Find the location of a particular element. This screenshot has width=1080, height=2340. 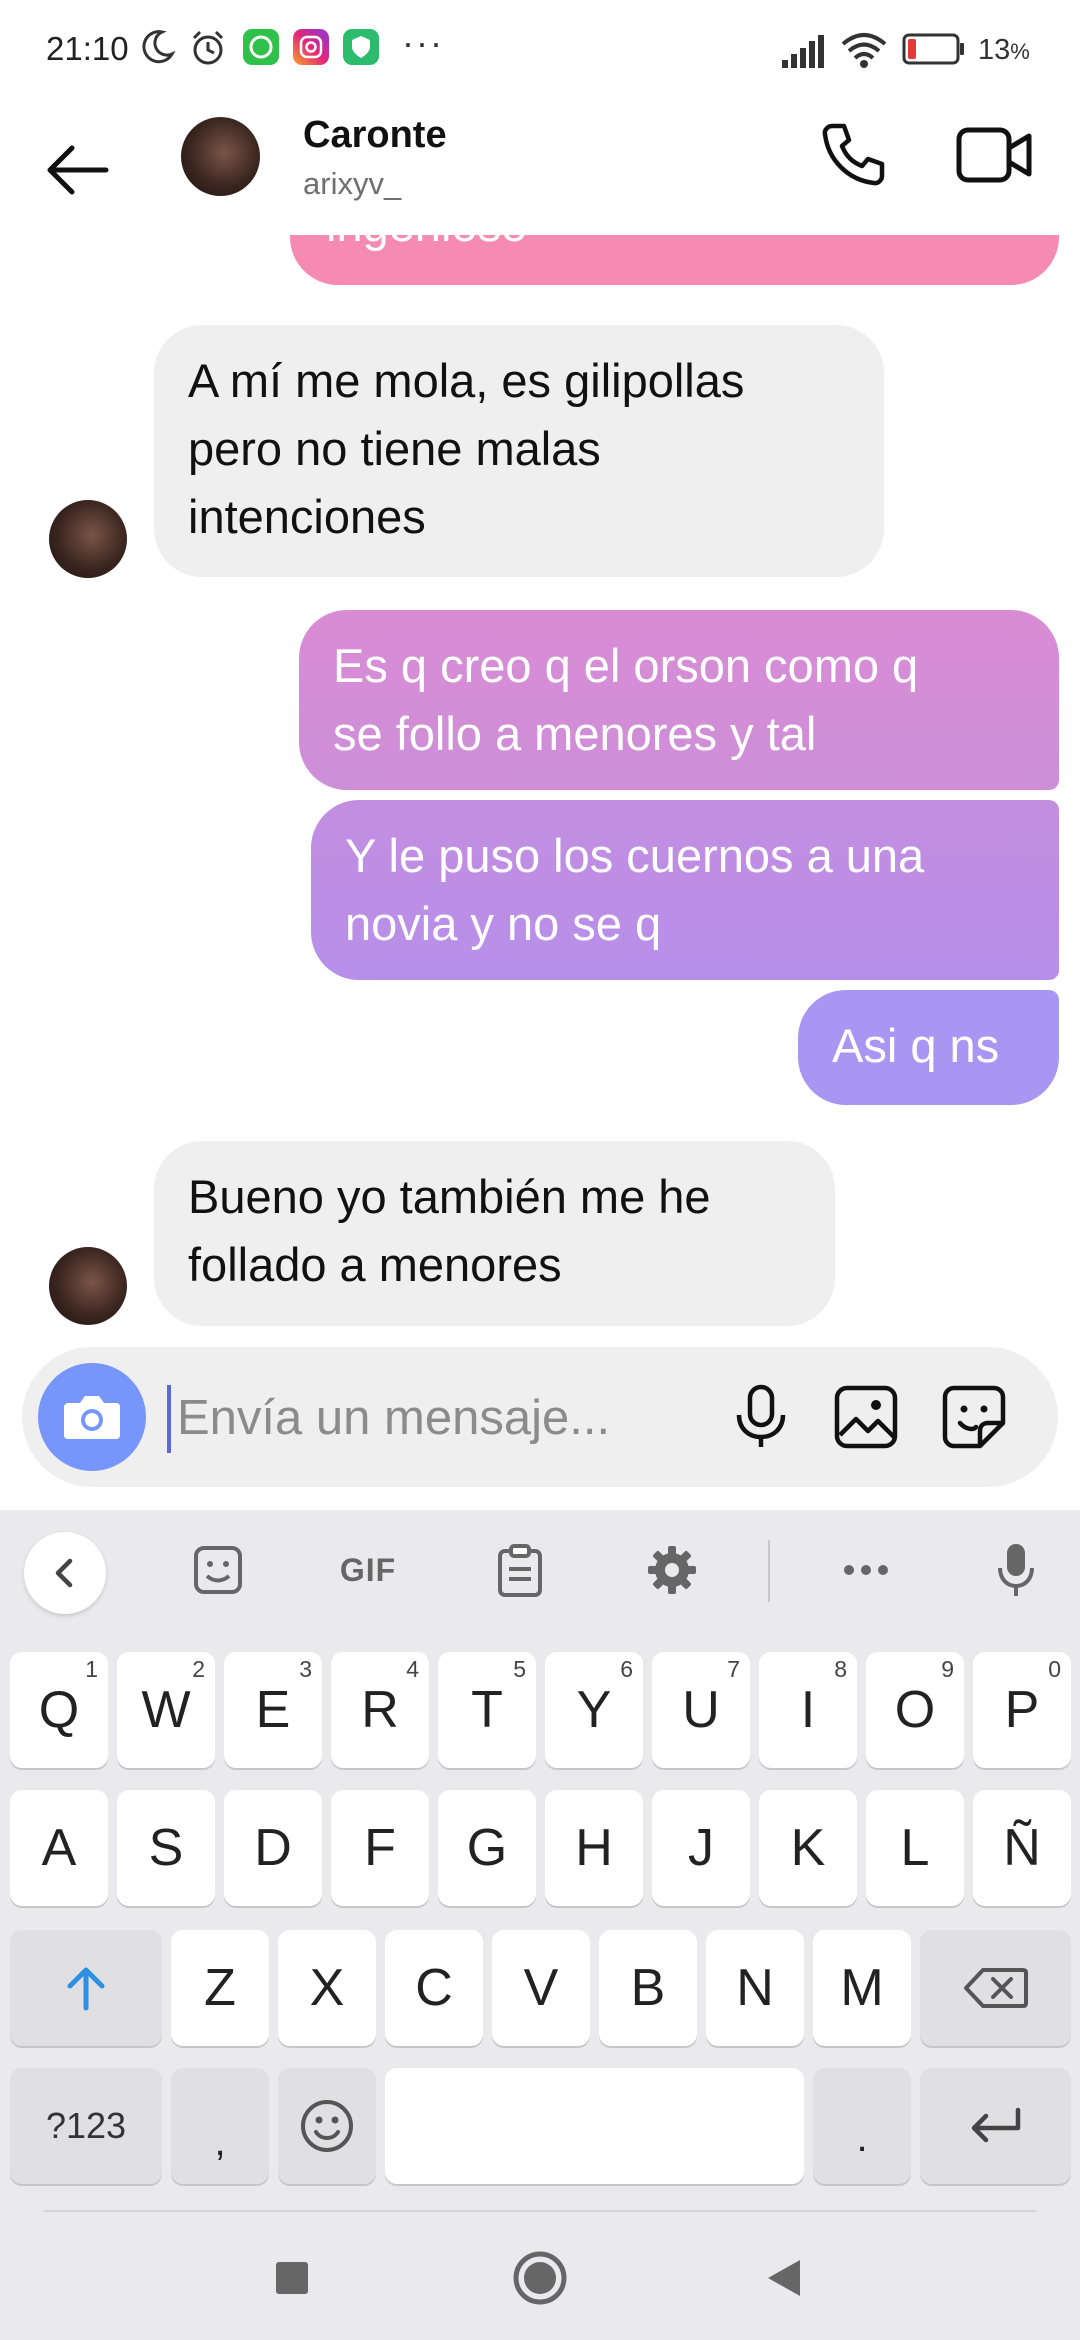

chevron-left-icon is located at coordinates (64, 1573).